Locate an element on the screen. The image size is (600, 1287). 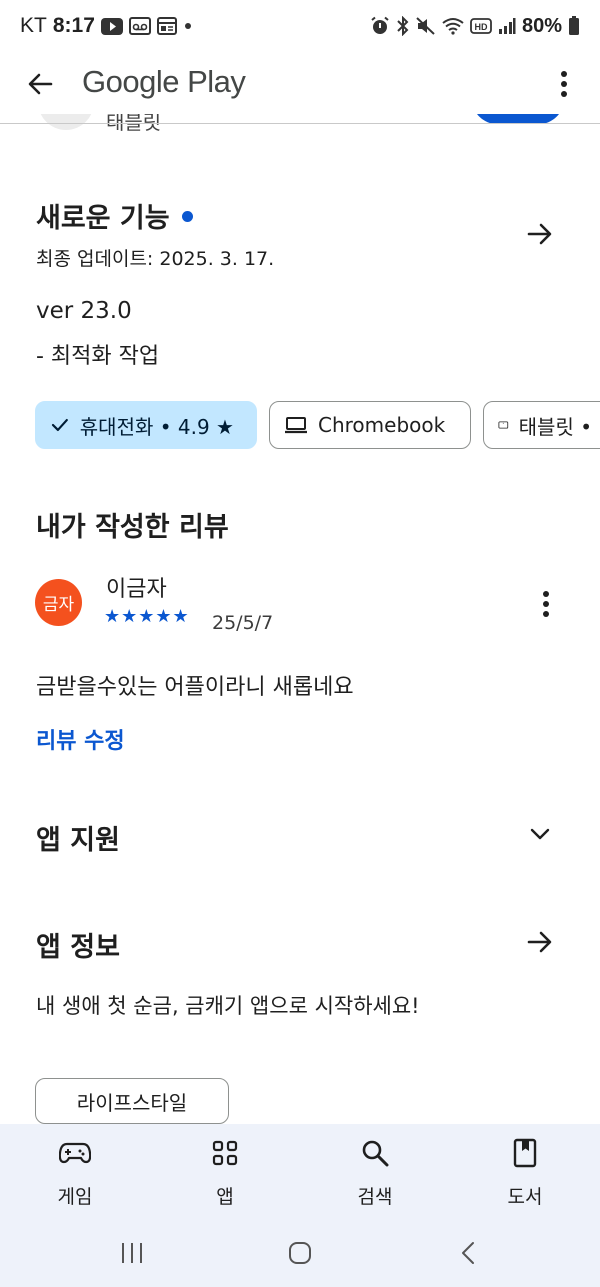
star-rating: ★★★★★ is located at coordinates (147, 616).